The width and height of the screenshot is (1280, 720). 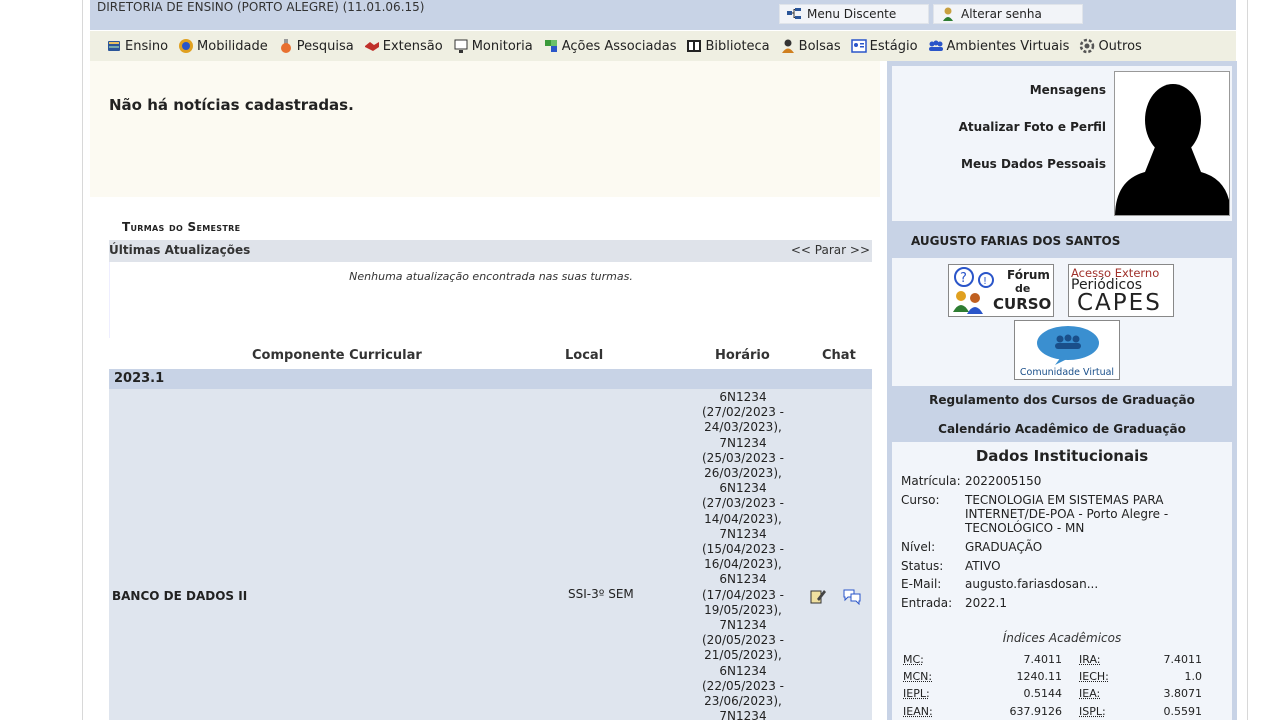 What do you see at coordinates (485, 129) in the screenshot?
I see `news-panel: Não há notícias cadastradas.` at bounding box center [485, 129].